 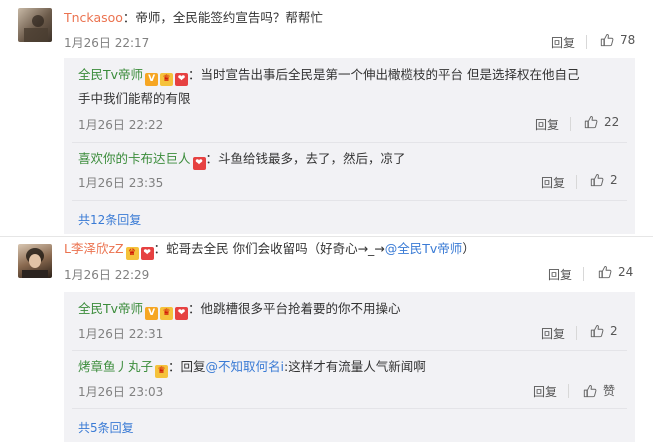 I want to click on reply-username: 喜欢你的卡布达巨人, so click(x=134, y=158).